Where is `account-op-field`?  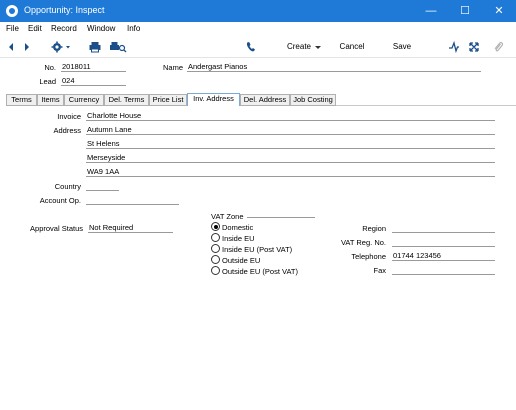
account-op-field is located at coordinates (132, 200).